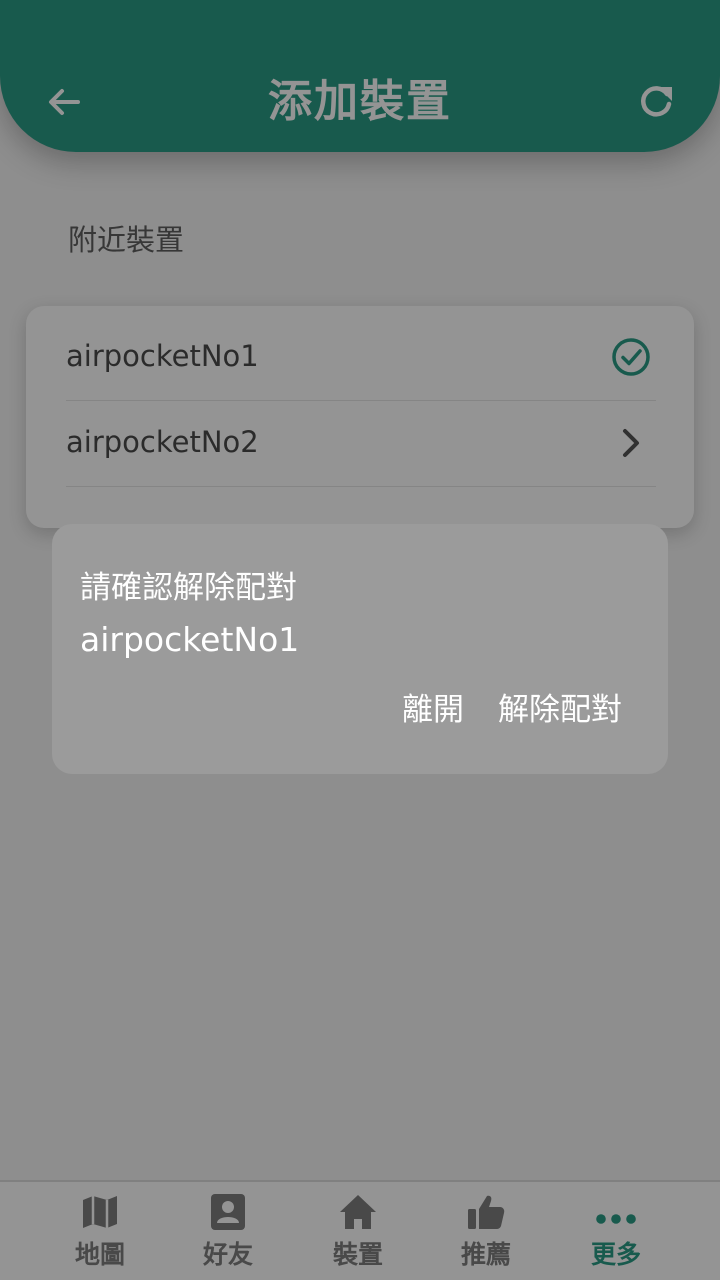  Describe the element at coordinates (190, 639) in the screenshot. I see `dialog-device-name: airpocketNo1` at that location.